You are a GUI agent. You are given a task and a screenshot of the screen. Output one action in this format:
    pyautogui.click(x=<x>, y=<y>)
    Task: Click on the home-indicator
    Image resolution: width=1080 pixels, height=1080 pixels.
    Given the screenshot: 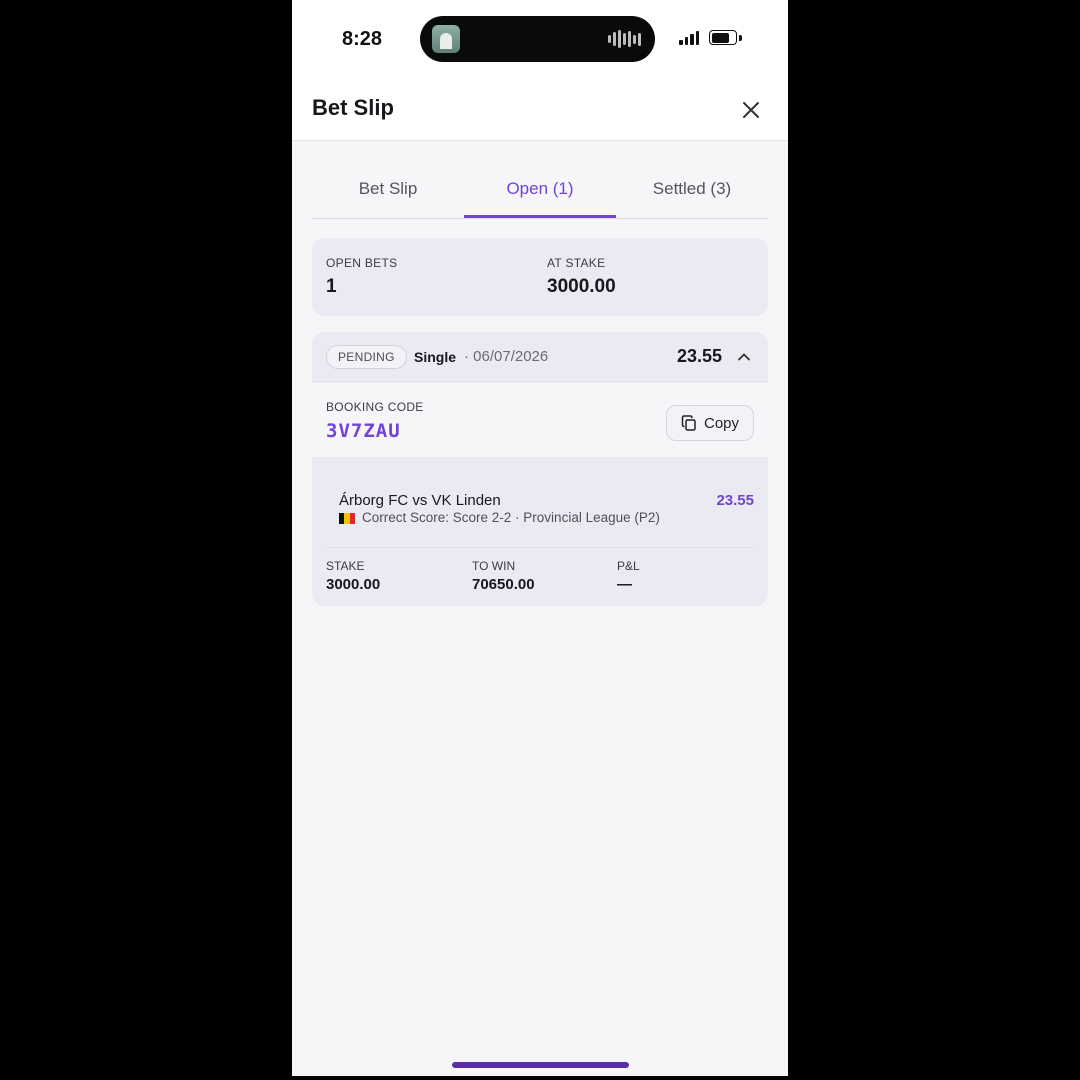 What is the action you would take?
    pyautogui.click(x=540, y=1065)
    